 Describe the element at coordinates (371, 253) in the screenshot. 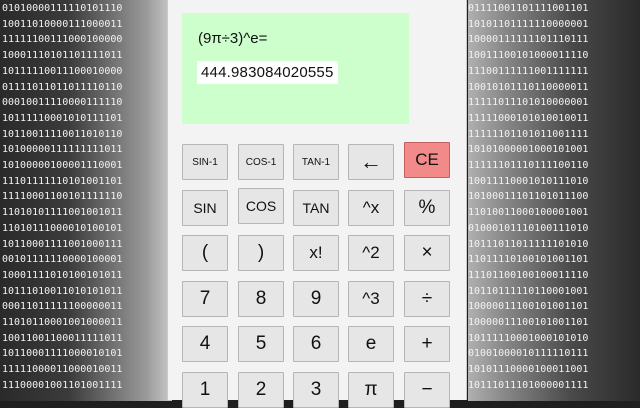

I see `square-button: ^2` at that location.